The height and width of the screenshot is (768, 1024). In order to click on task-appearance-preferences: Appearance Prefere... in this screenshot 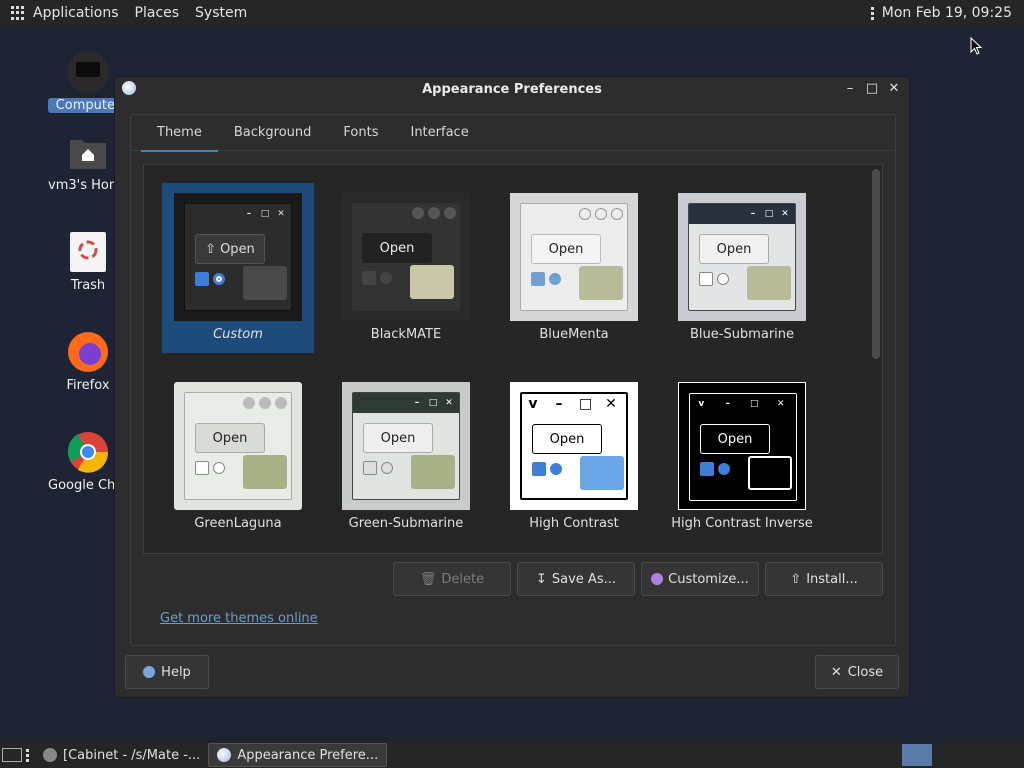, I will do `click(298, 755)`.